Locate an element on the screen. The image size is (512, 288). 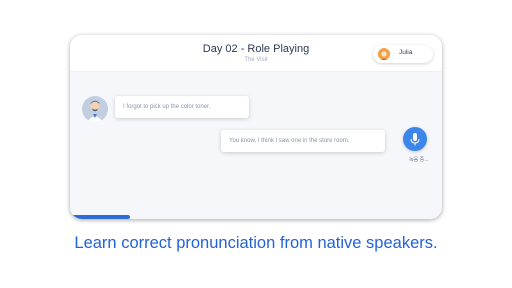
microphone-icon is located at coordinates (415, 139).